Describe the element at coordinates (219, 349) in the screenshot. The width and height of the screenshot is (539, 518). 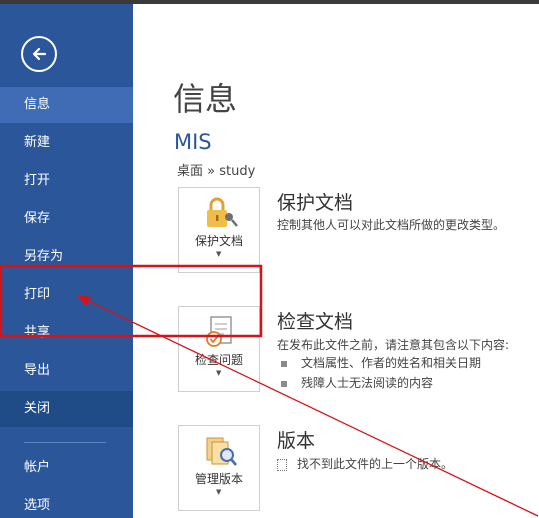
I see `check-issues-button: 检查问题 ▼` at that location.